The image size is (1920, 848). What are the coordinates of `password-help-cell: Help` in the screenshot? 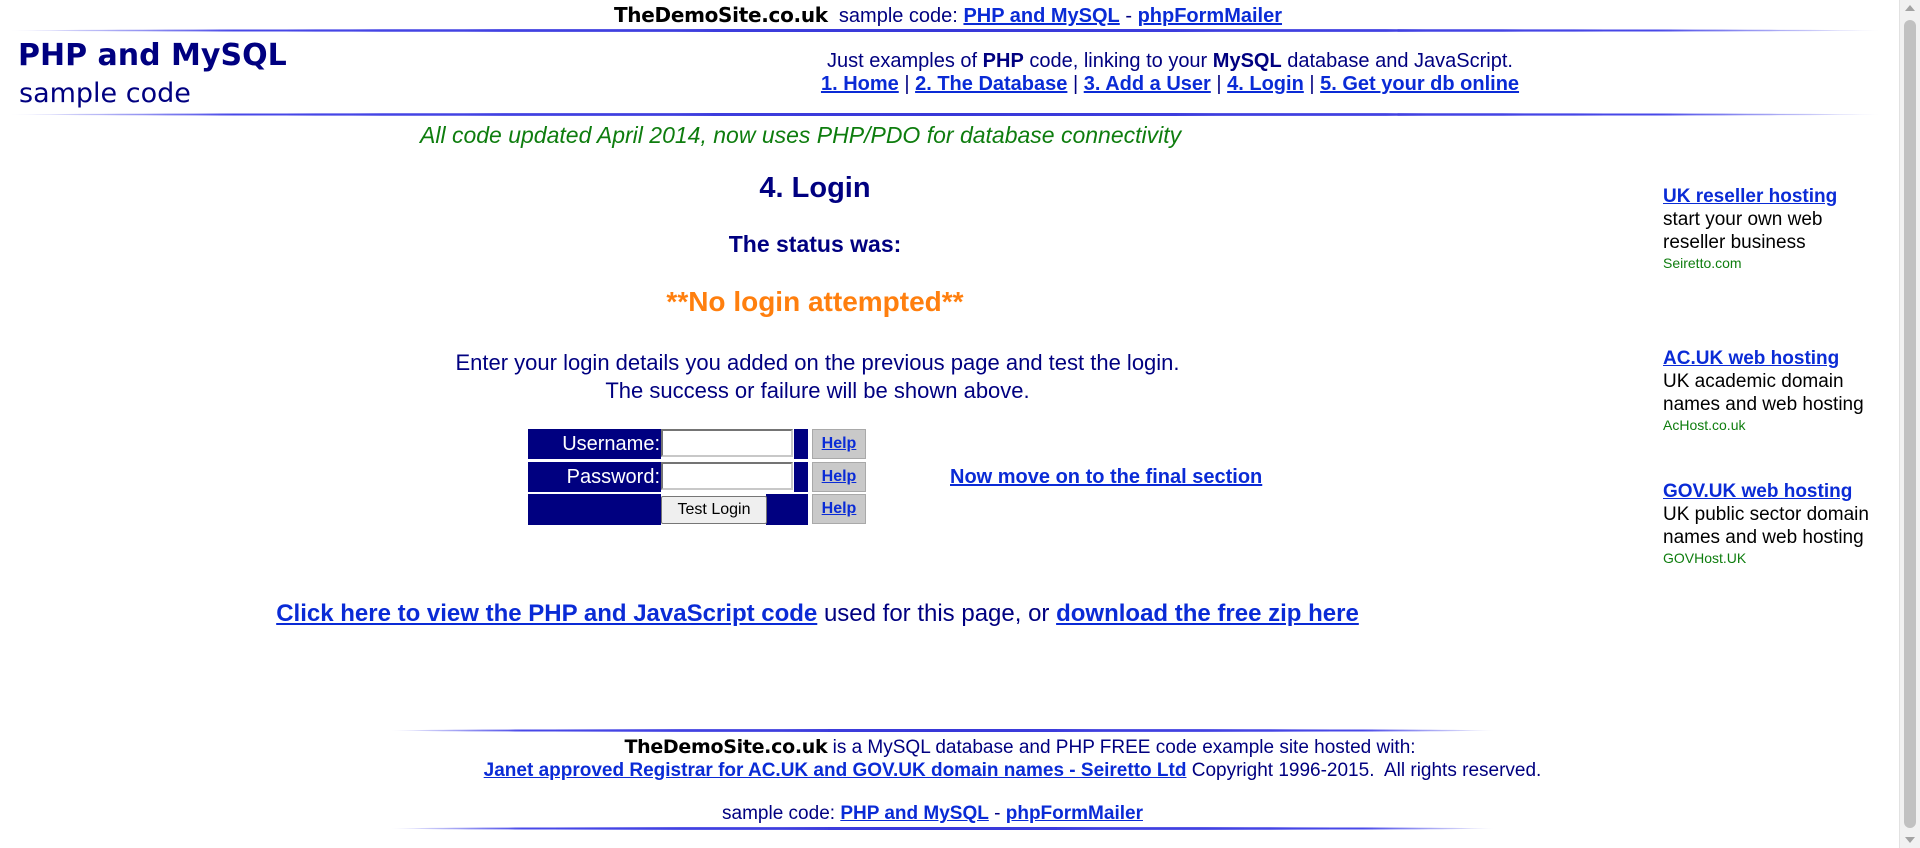 It's located at (839, 477).